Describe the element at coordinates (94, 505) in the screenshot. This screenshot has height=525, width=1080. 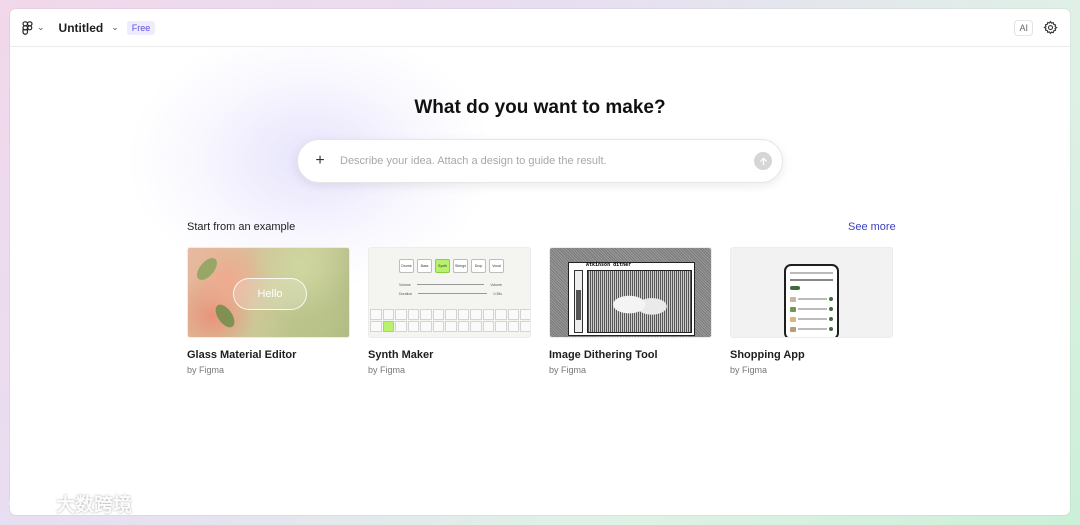
I see `watermark-text: 大数跨境` at that location.